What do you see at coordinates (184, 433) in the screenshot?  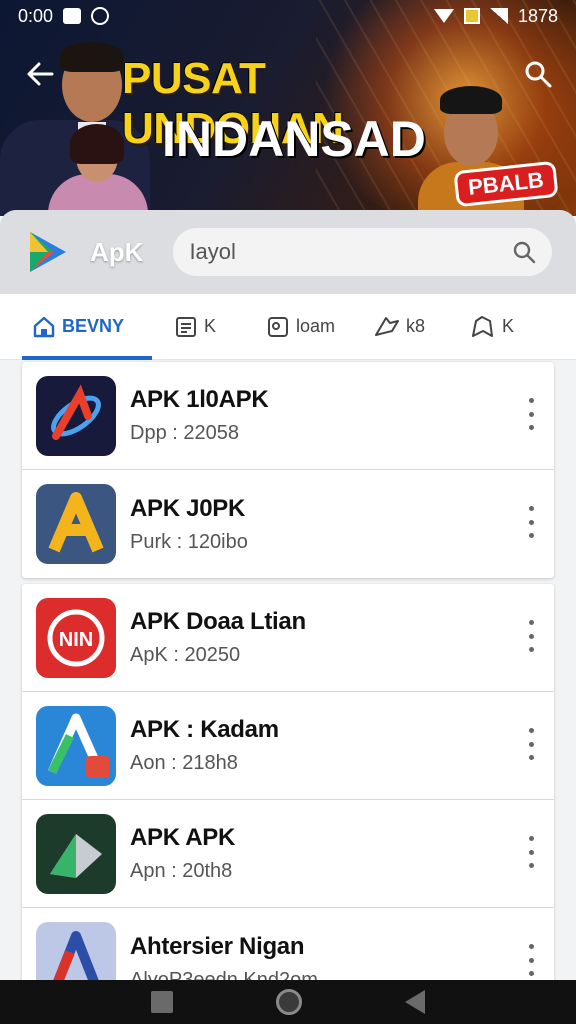 I see `app-subtitle: Dpp : 22058` at bounding box center [184, 433].